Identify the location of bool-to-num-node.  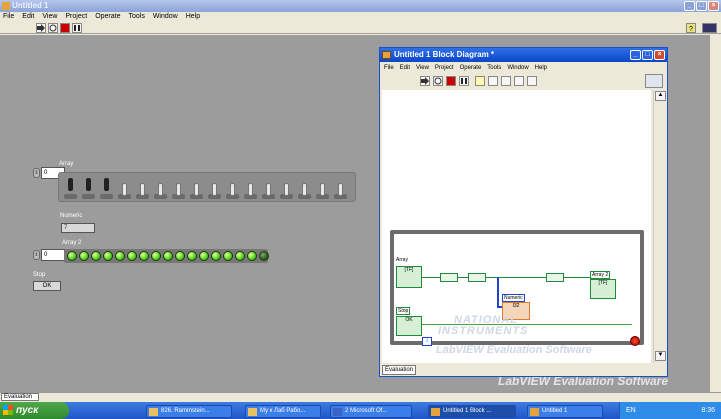
(477, 277).